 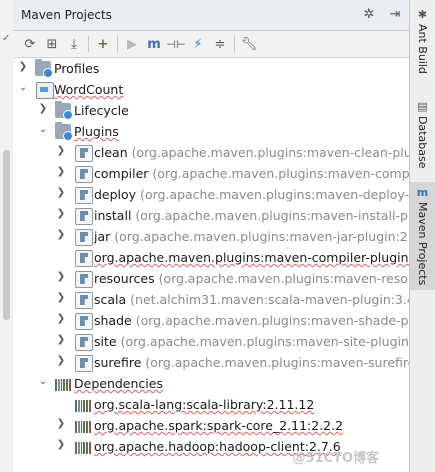 What do you see at coordinates (219, 425) in the screenshot?
I see `tree-node-label: org.apache.spark:spark-core_2.11:2.2.2` at bounding box center [219, 425].